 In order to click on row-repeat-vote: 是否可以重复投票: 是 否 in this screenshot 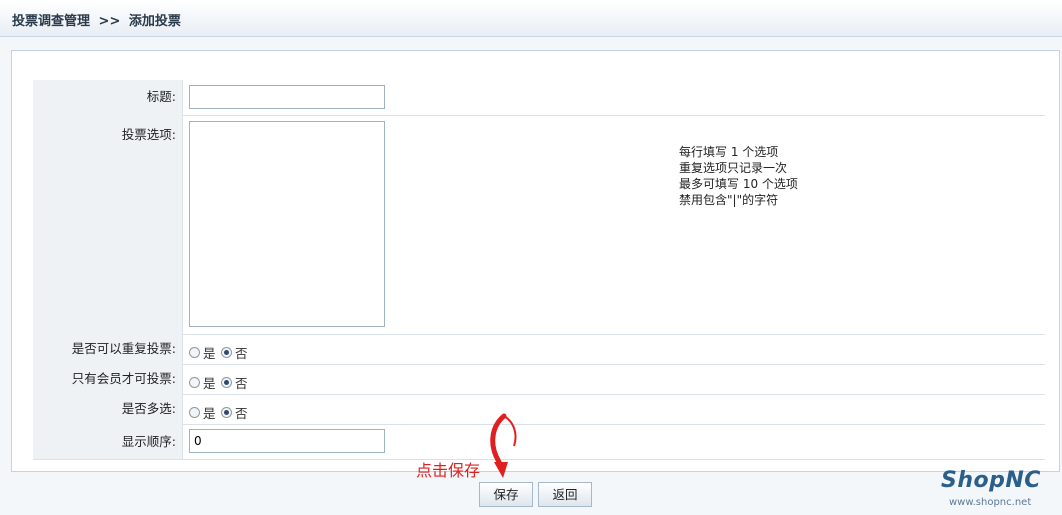, I will do `click(539, 349)`.